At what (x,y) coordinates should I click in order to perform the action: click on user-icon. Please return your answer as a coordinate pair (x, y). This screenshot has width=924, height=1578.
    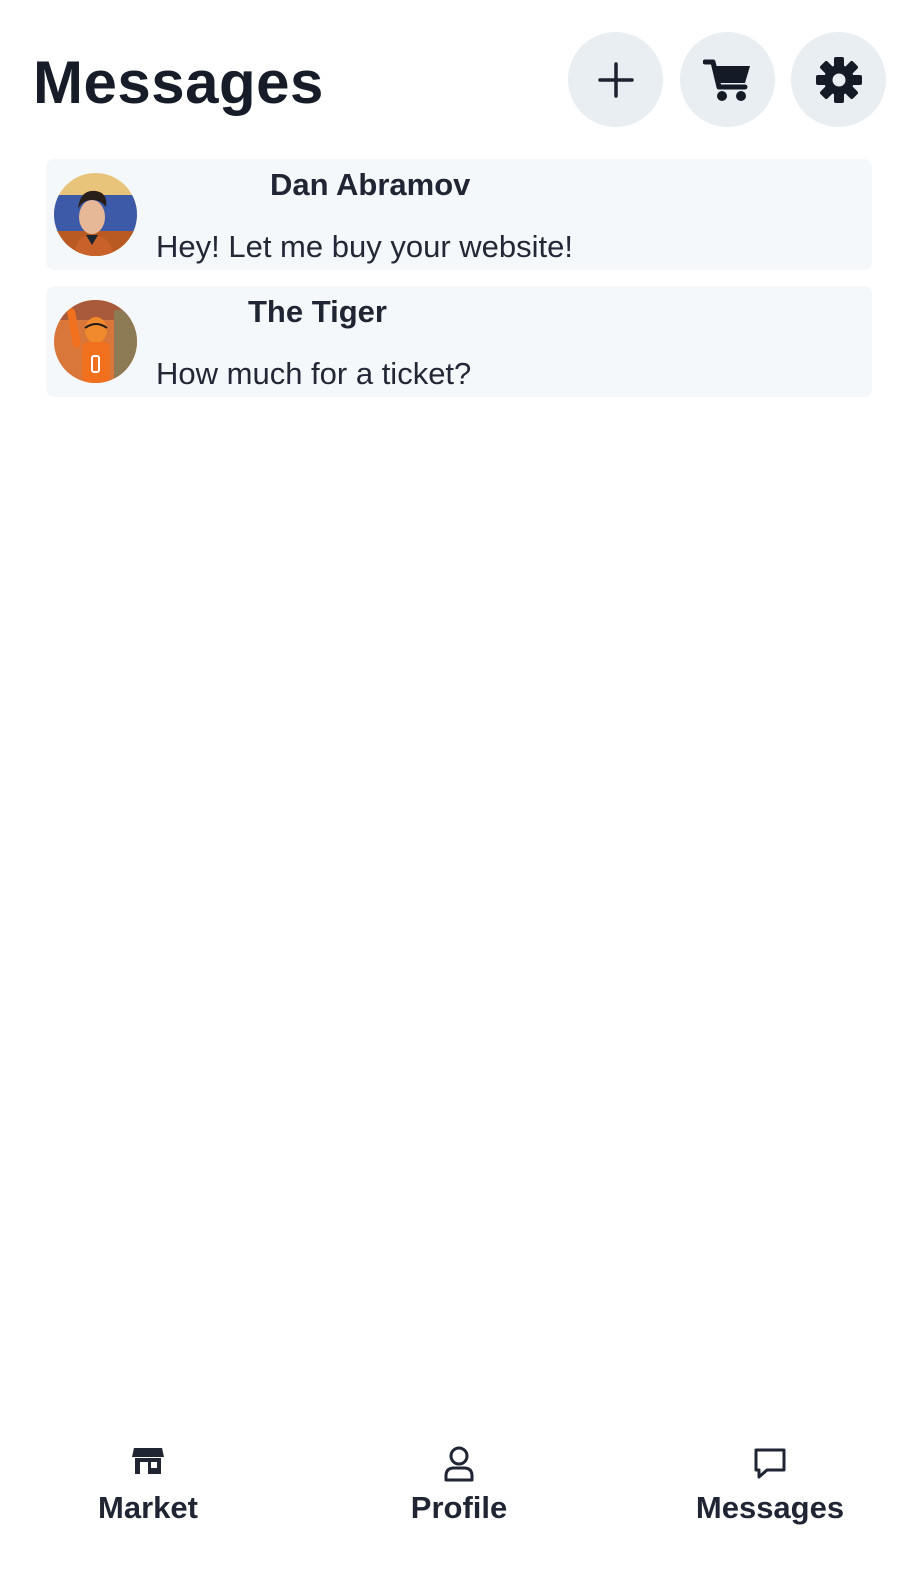
    Looking at the image, I should click on (459, 1464).